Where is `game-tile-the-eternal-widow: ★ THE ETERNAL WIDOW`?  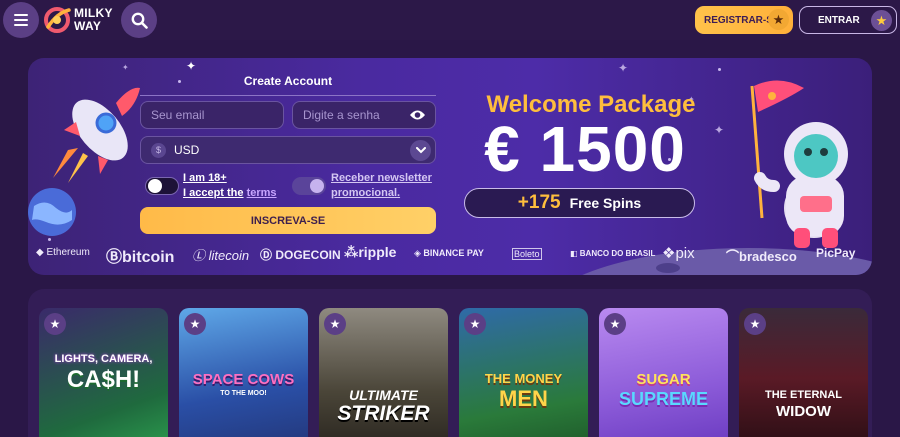 game-tile-the-eternal-widow: ★ THE ETERNAL WIDOW is located at coordinates (803, 372).